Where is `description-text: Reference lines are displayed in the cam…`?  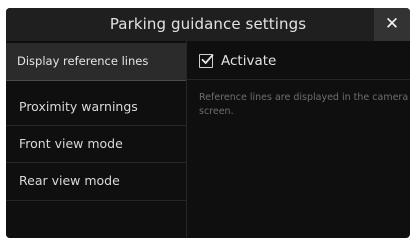
description-text: Reference lines are displayed in the cam… is located at coordinates (304, 104).